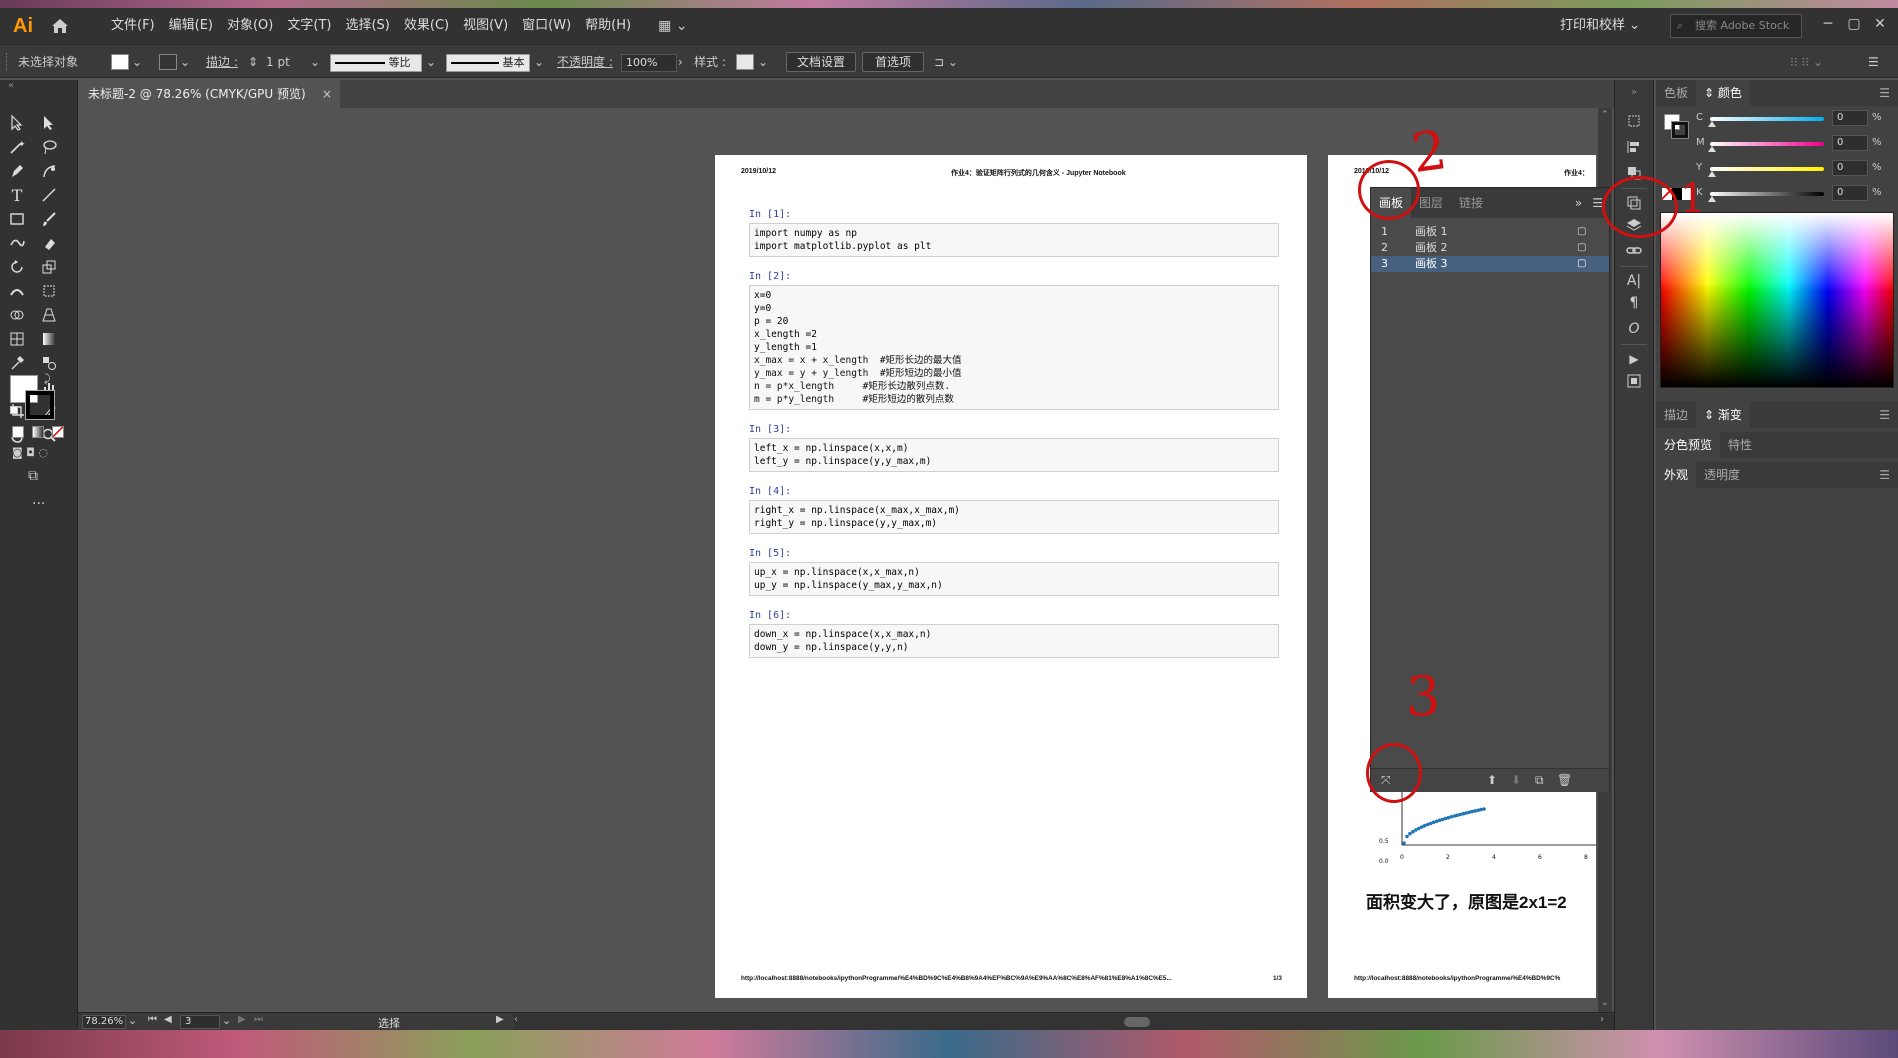  I want to click on workspace-switcher: 打印和校样 ⌄, so click(1600, 26).